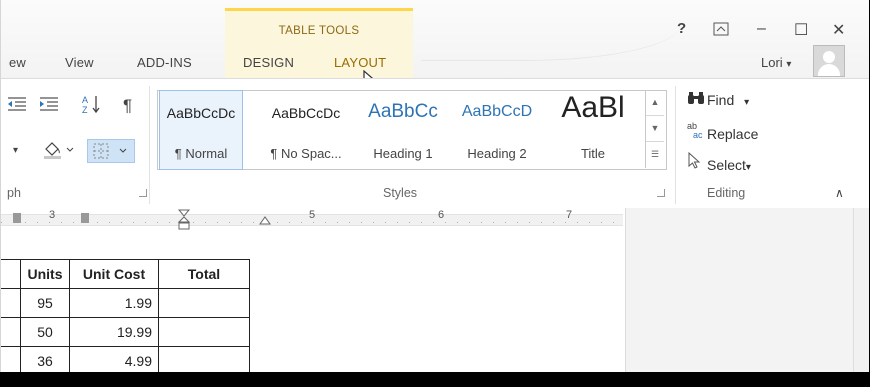 This screenshot has height=387, width=870. I want to click on increase-indent-icon, so click(49, 104).